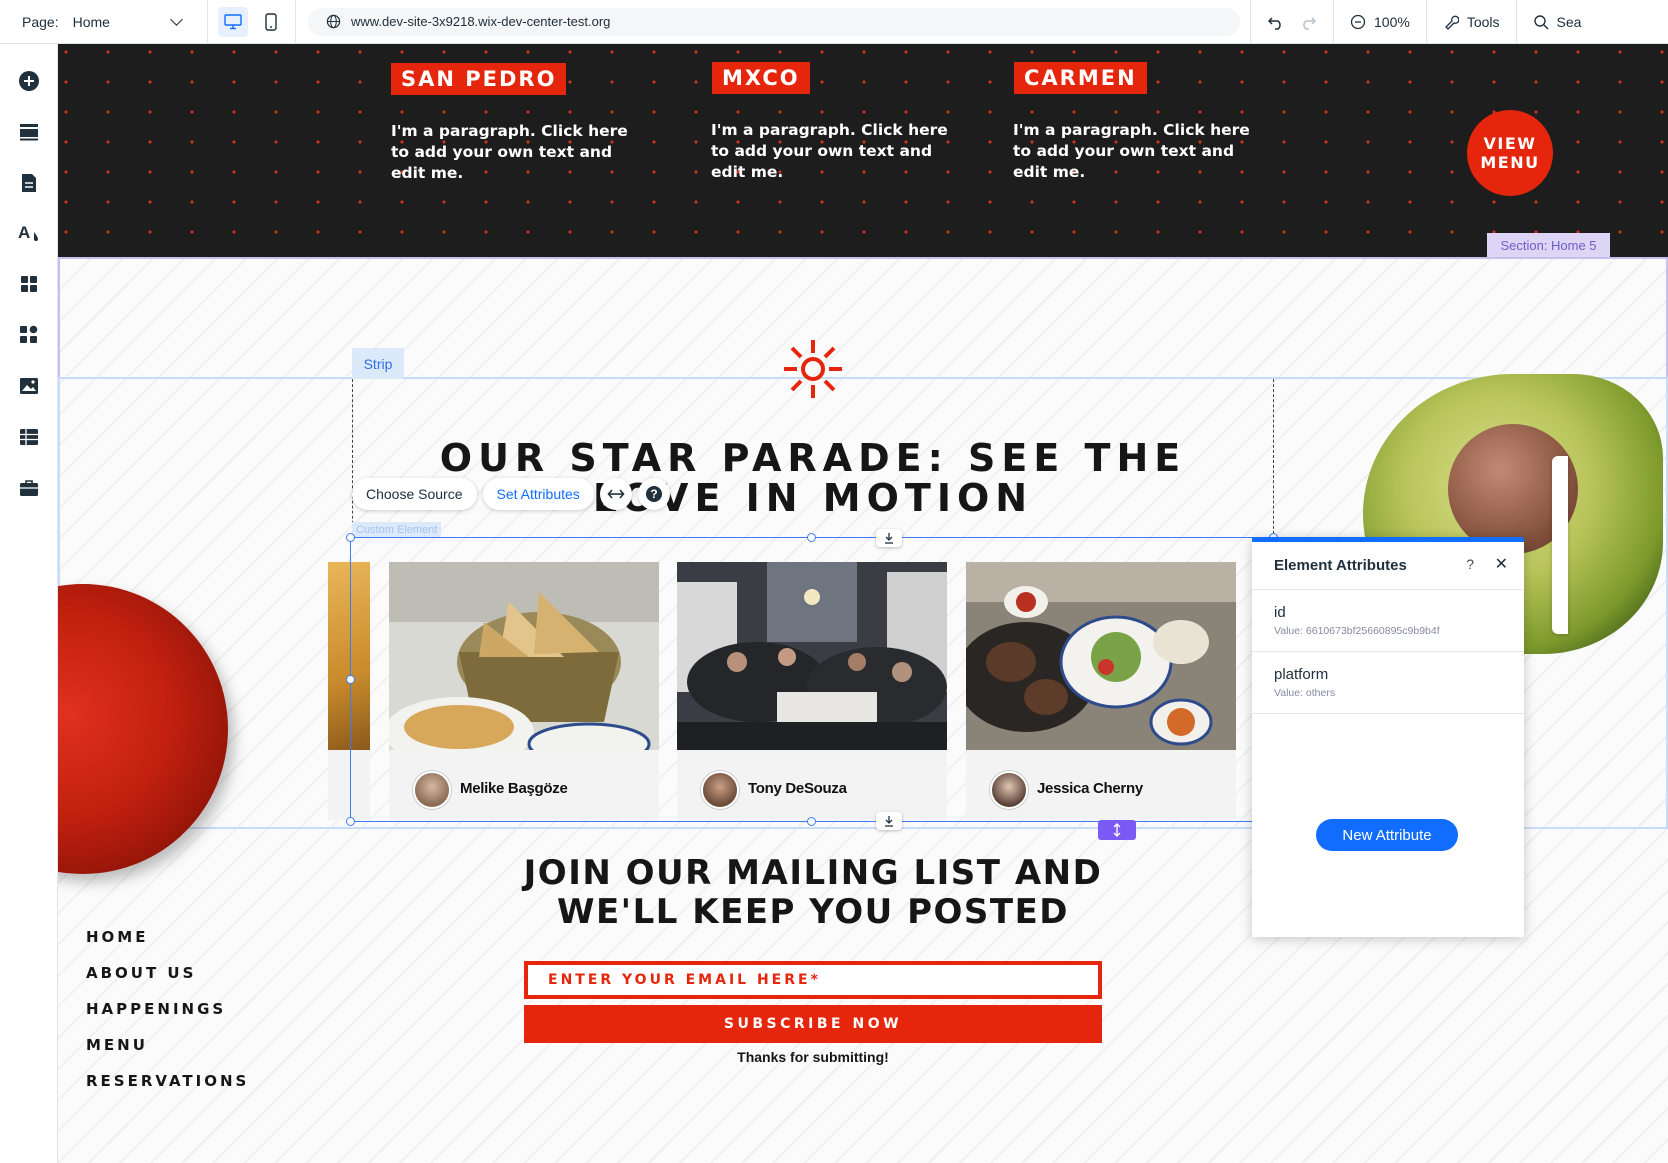 This screenshot has height=1163, width=1668. I want to click on tools-label: Tools, so click(1483, 21).